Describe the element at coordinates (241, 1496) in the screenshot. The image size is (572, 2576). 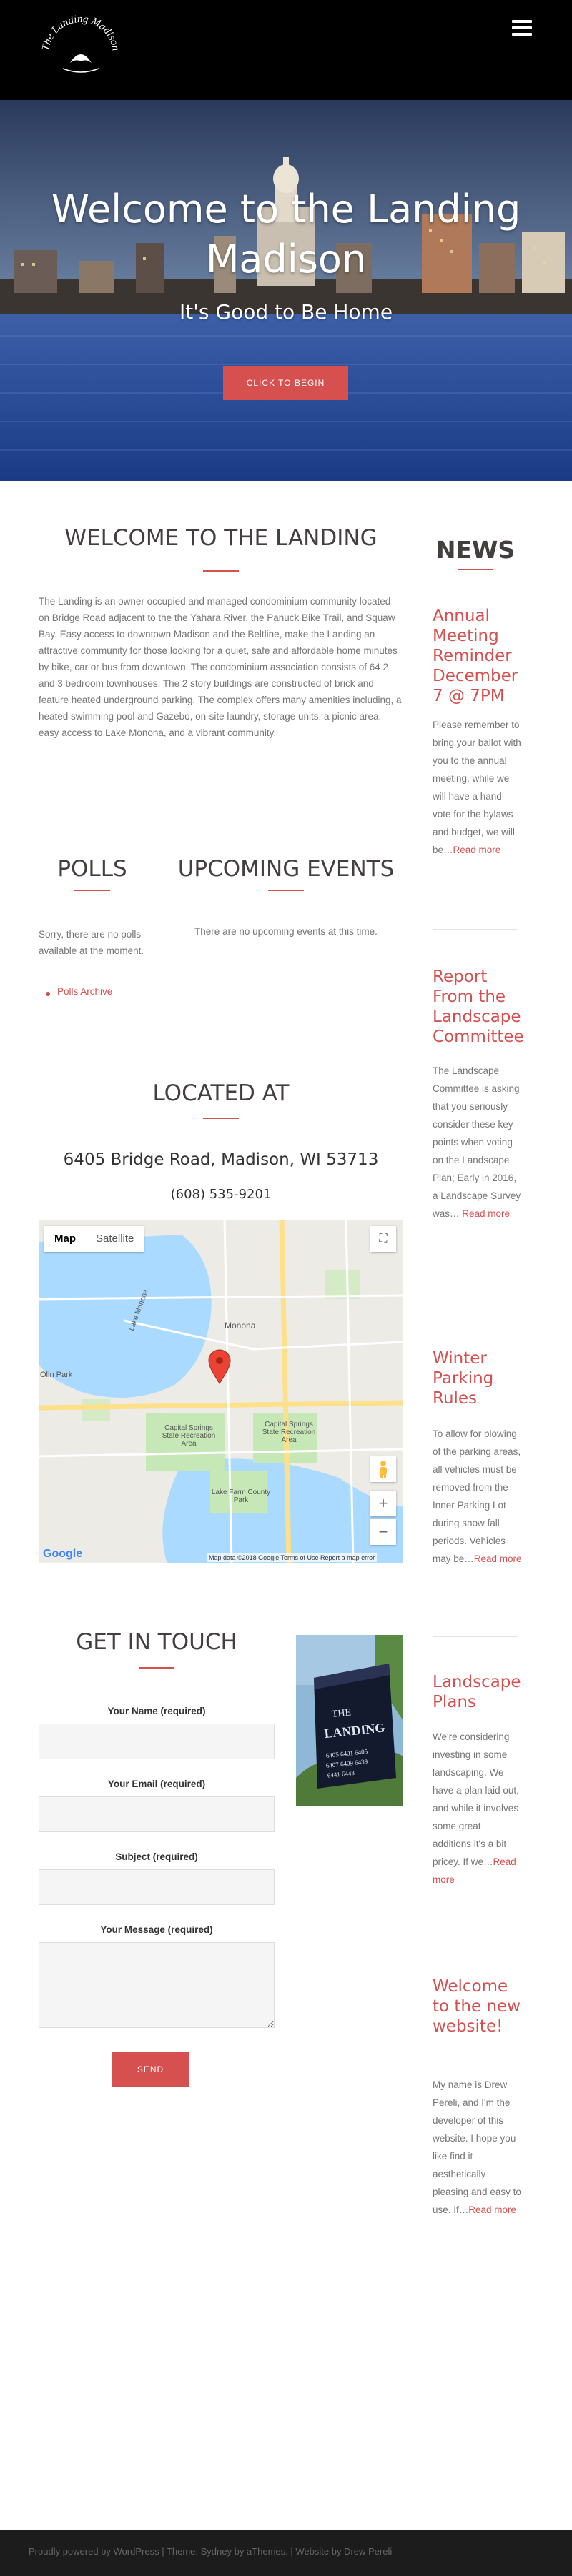
I see `map-label-park-3: Lake Farm County Park` at that location.